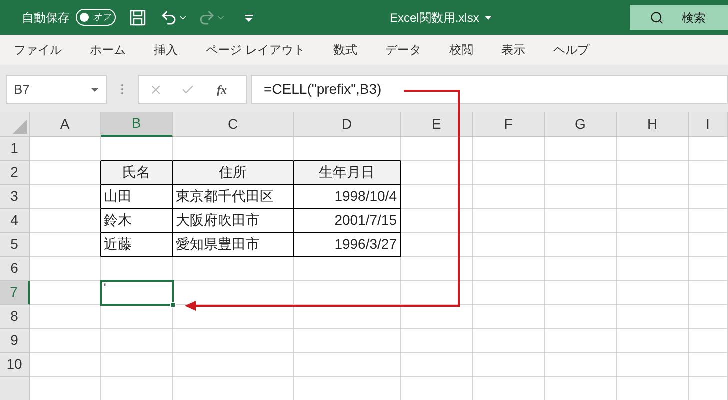 This screenshot has width=728, height=400. I want to click on row-header: 10, so click(15, 365).